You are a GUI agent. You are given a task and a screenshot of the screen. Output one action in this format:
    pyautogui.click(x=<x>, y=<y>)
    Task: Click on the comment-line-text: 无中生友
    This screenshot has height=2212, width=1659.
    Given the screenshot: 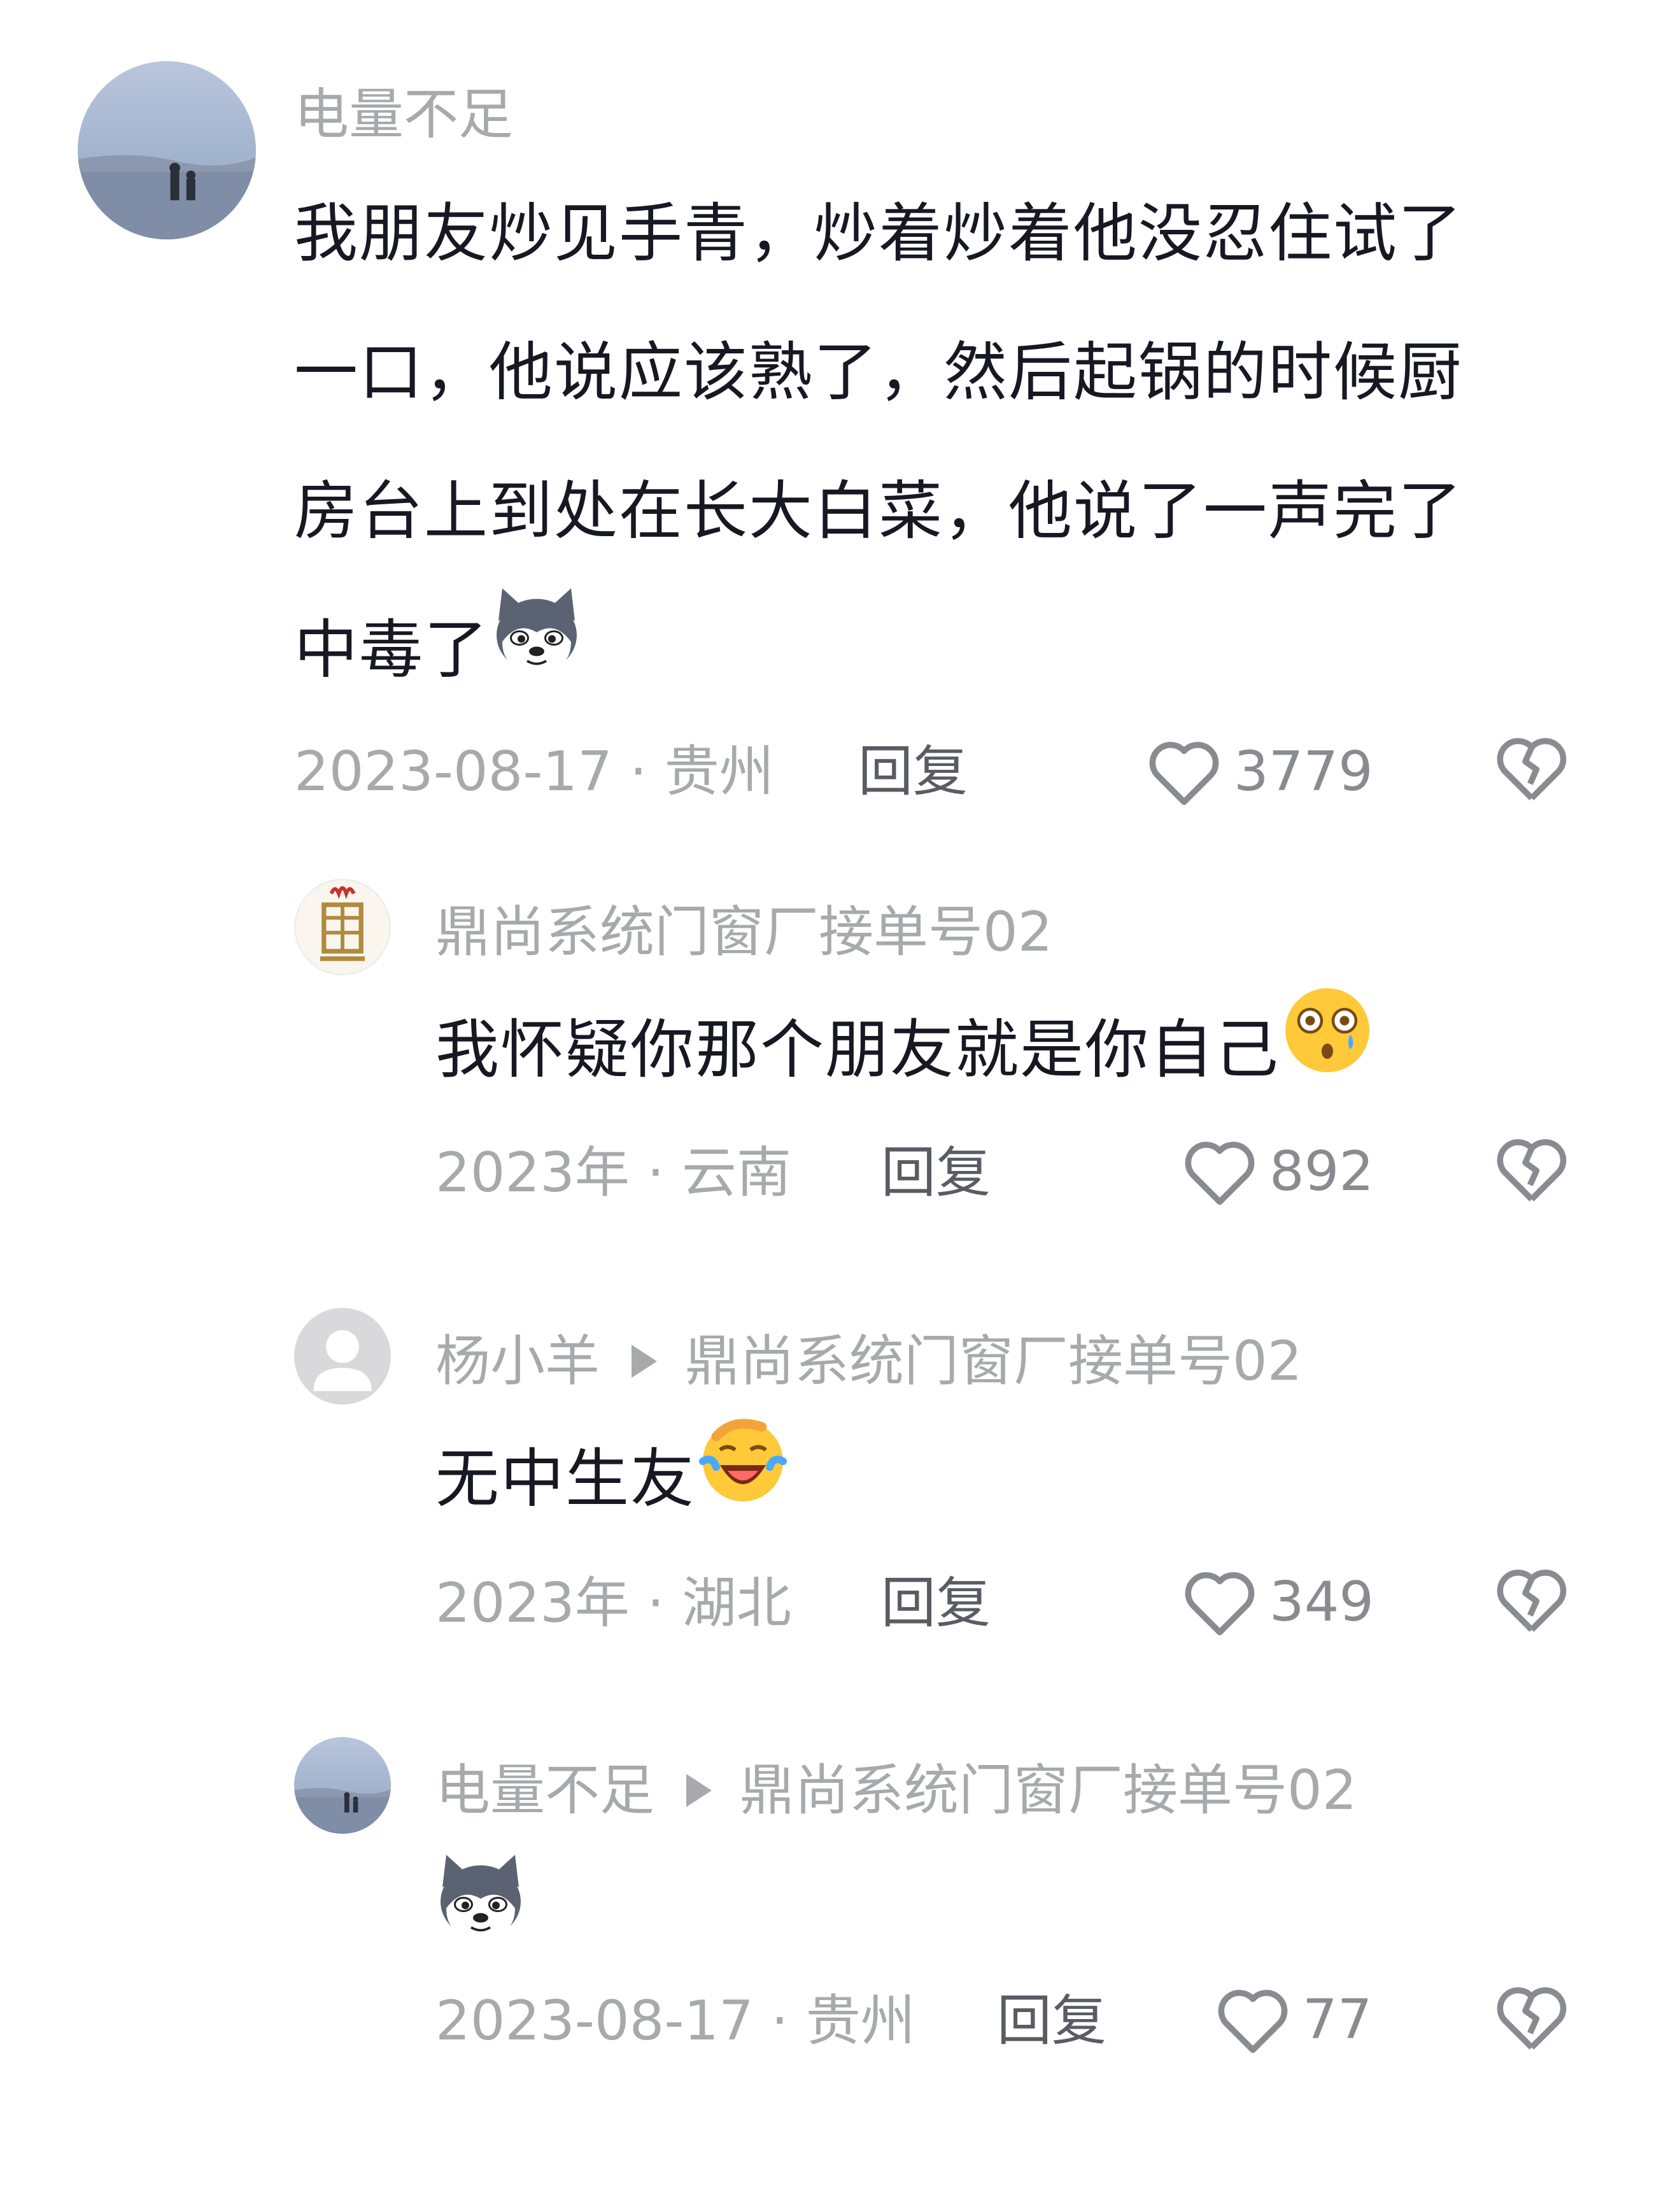 What is the action you would take?
    pyautogui.click(x=565, y=1479)
    